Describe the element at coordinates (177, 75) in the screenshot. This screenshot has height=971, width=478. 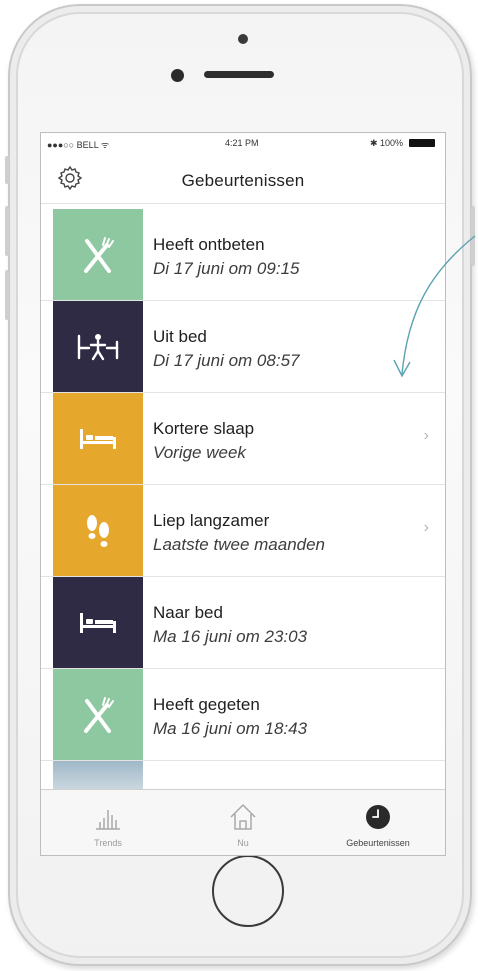
I see `front-camera` at that location.